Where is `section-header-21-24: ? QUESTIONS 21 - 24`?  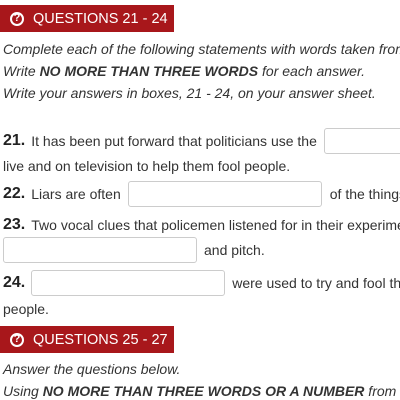
section-header-21-24: ? QUESTIONS 21 - 24 is located at coordinates (87, 18).